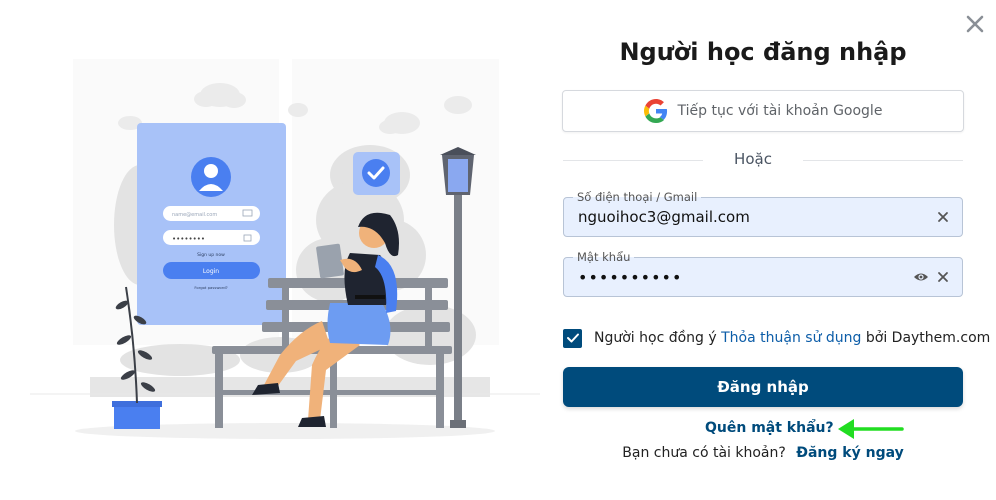  Describe the element at coordinates (871, 429) in the screenshot. I see `arrow-left-icon` at that location.